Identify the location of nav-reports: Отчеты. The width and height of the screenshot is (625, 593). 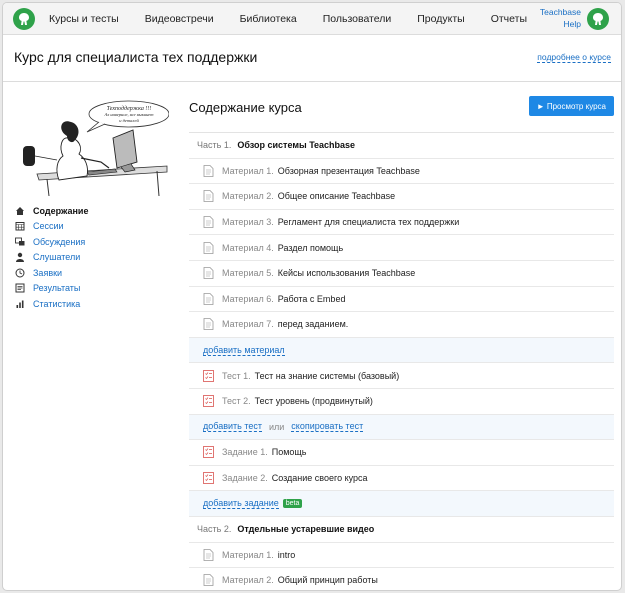
(509, 19).